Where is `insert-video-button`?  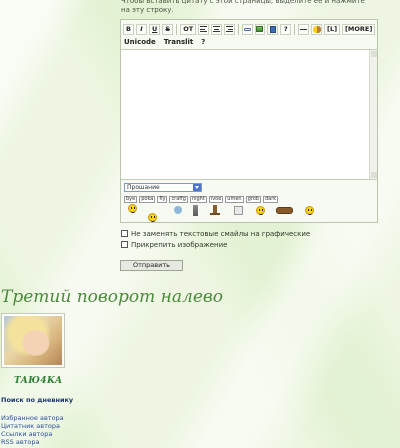 insert-video-button is located at coordinates (273, 29).